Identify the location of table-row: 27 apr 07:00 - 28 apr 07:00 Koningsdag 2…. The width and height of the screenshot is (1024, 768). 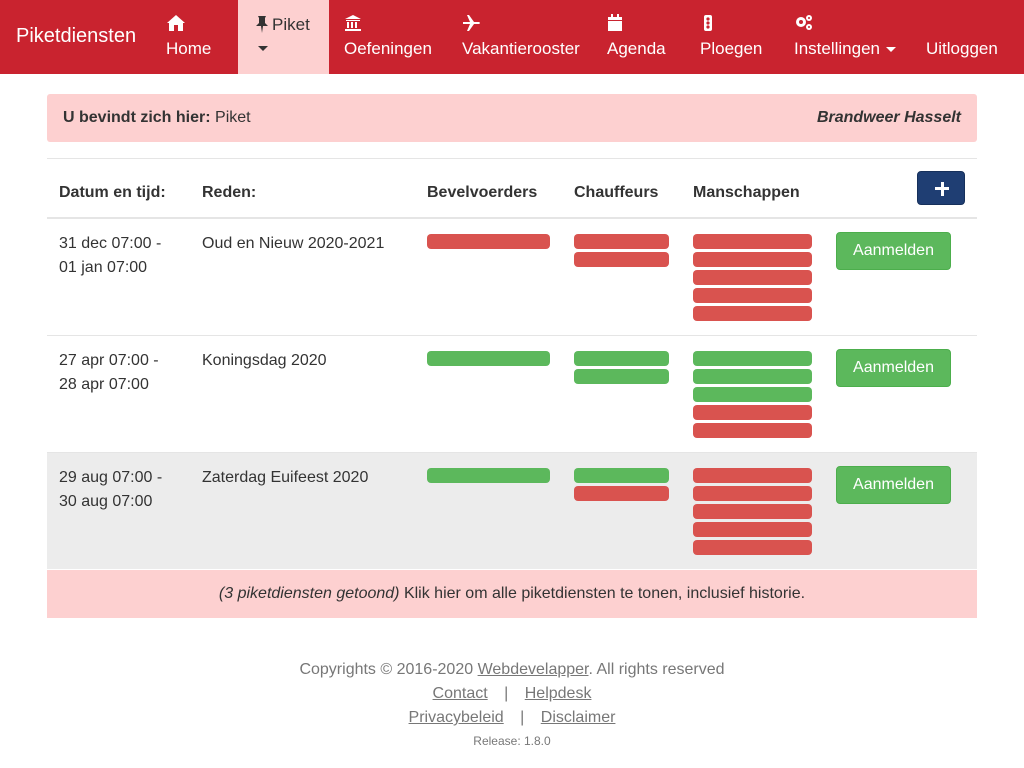
(512, 393).